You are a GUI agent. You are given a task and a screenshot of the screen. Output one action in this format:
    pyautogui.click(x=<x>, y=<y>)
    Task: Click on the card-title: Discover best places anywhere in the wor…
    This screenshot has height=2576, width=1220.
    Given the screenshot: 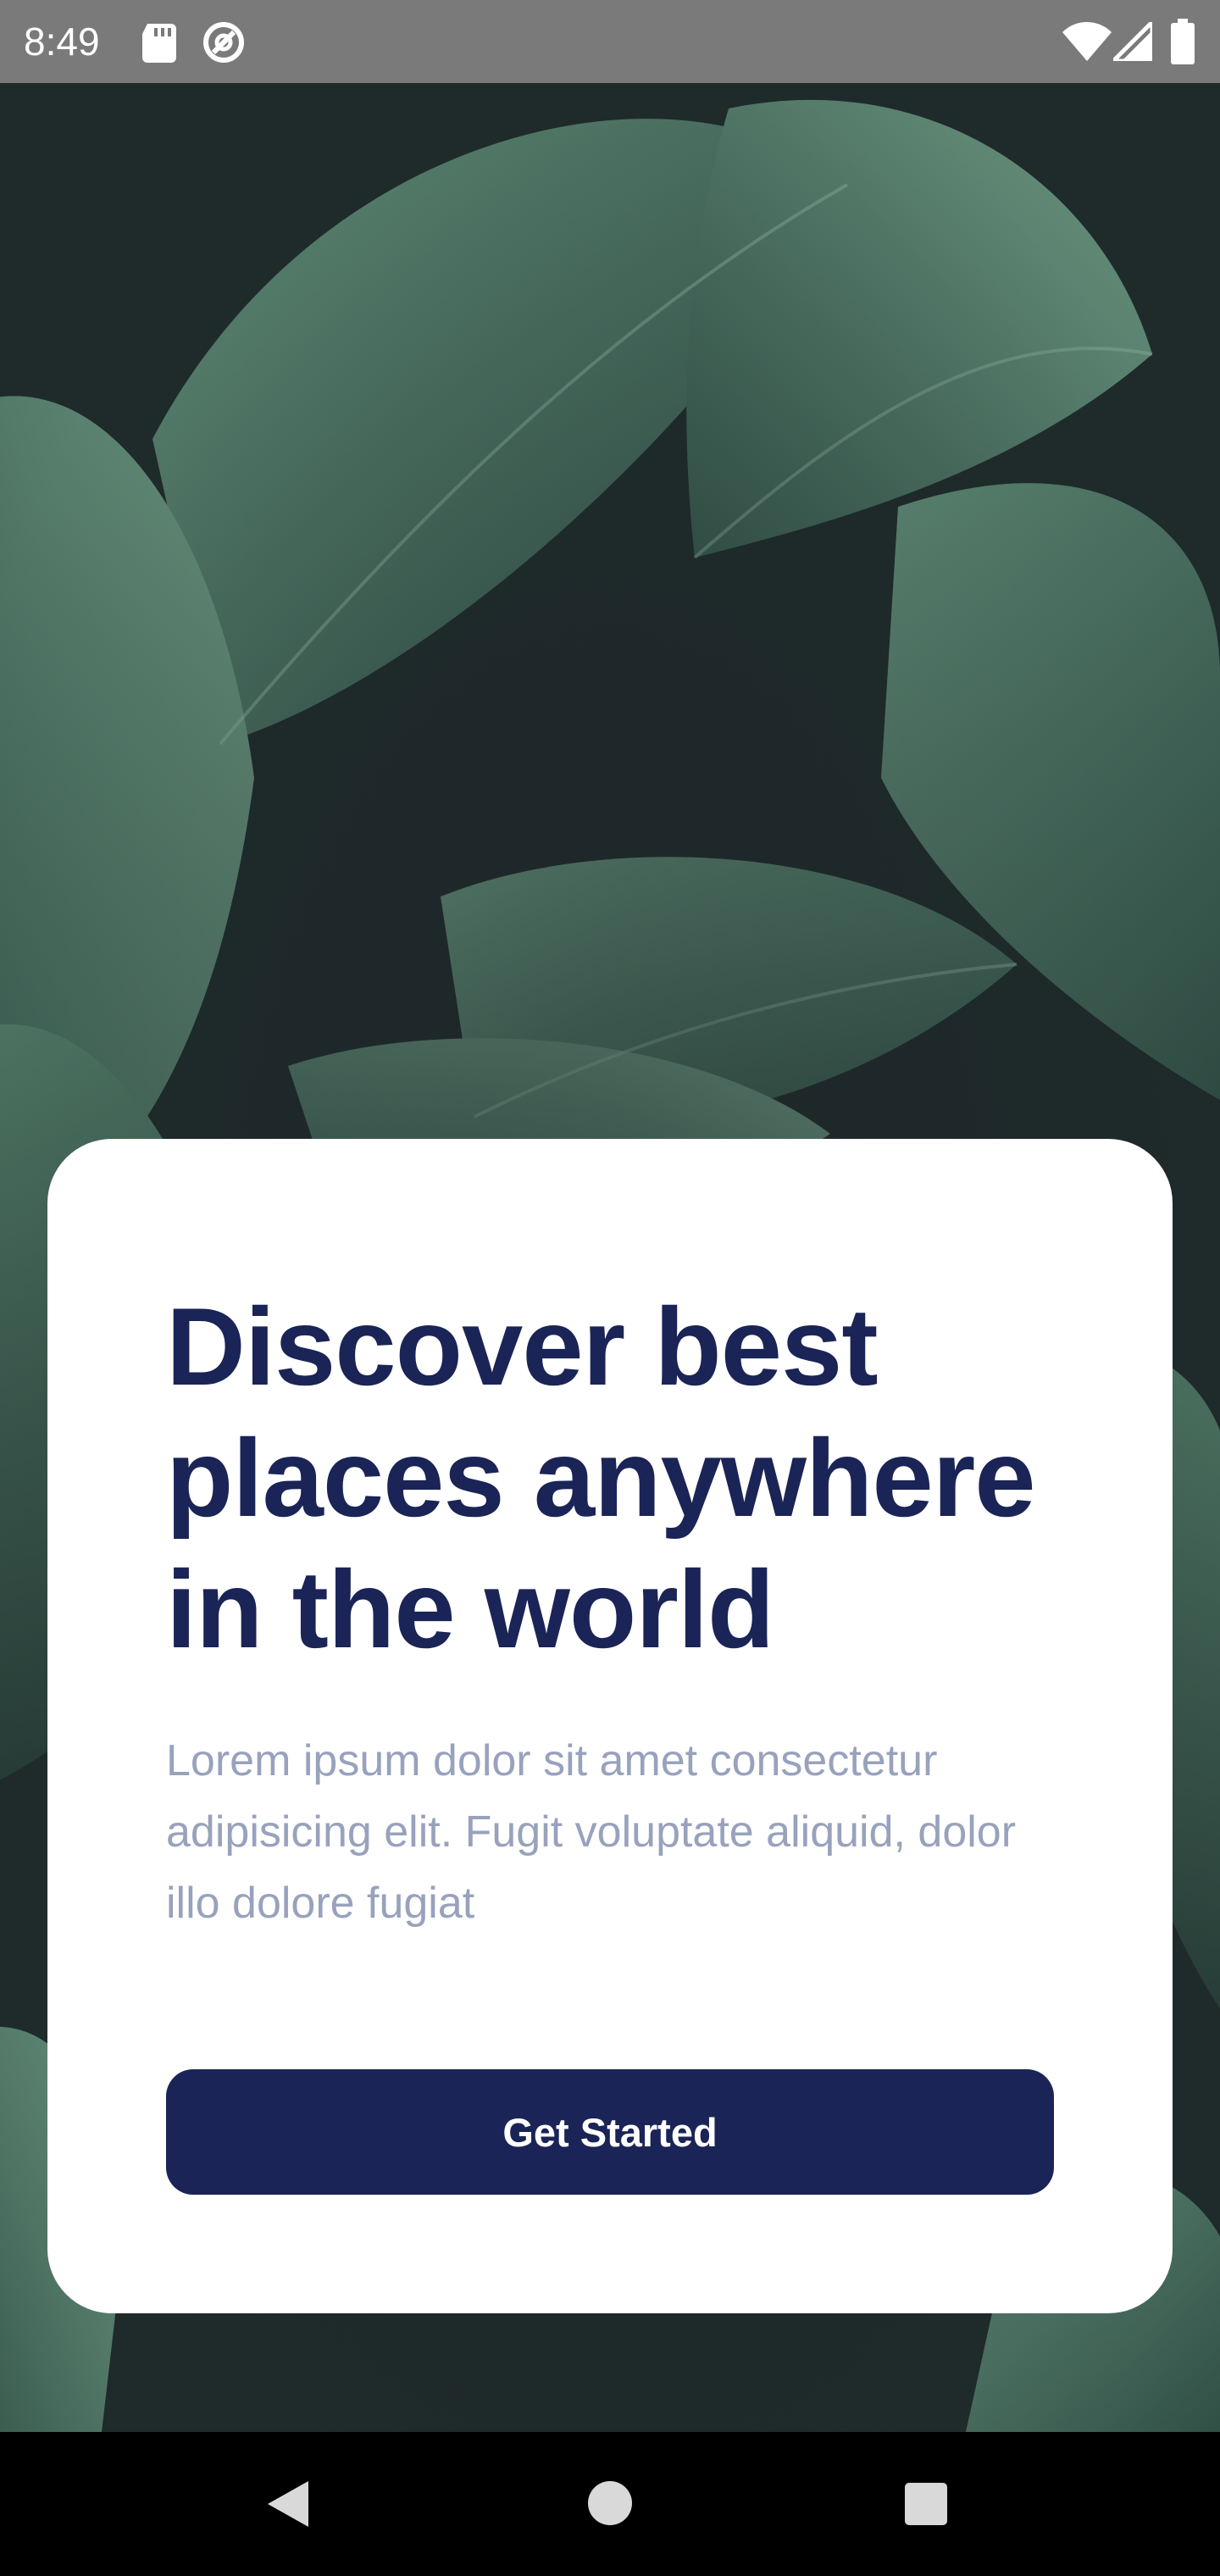 What is the action you would take?
    pyautogui.click(x=601, y=1478)
    